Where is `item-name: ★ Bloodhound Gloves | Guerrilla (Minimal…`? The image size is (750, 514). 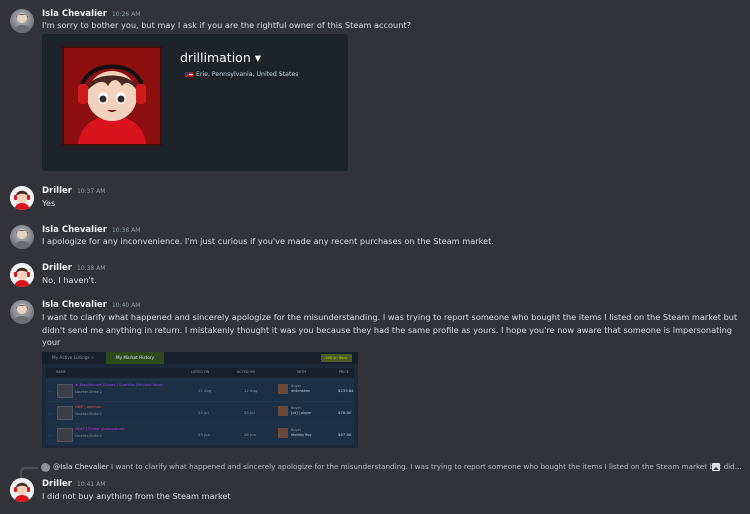 item-name: ★ Bloodhound Gloves | Guerrilla (Minimal… is located at coordinates (119, 385).